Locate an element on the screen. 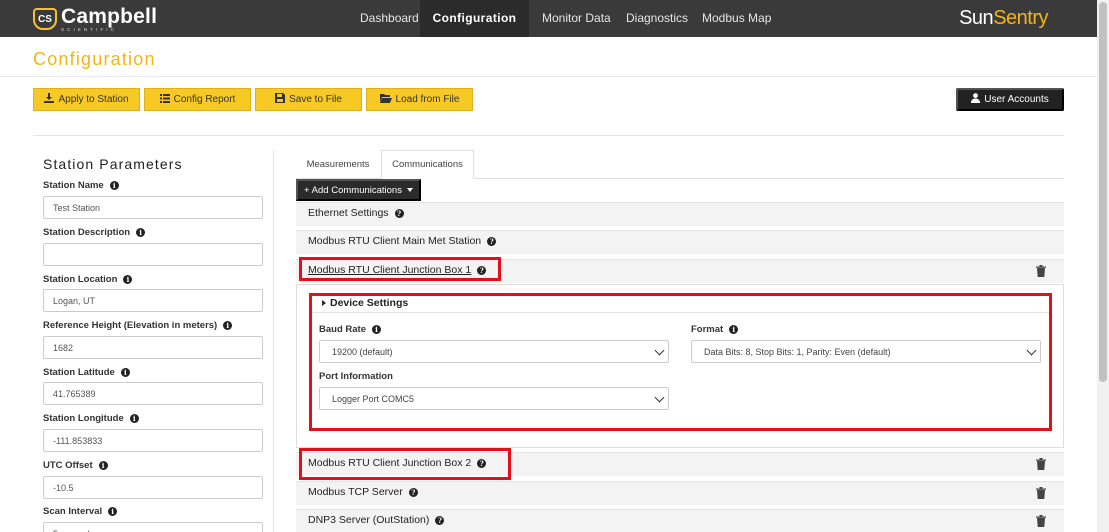  section-title: Modbus RTU Client Junction Box 2 is located at coordinates (390, 463).